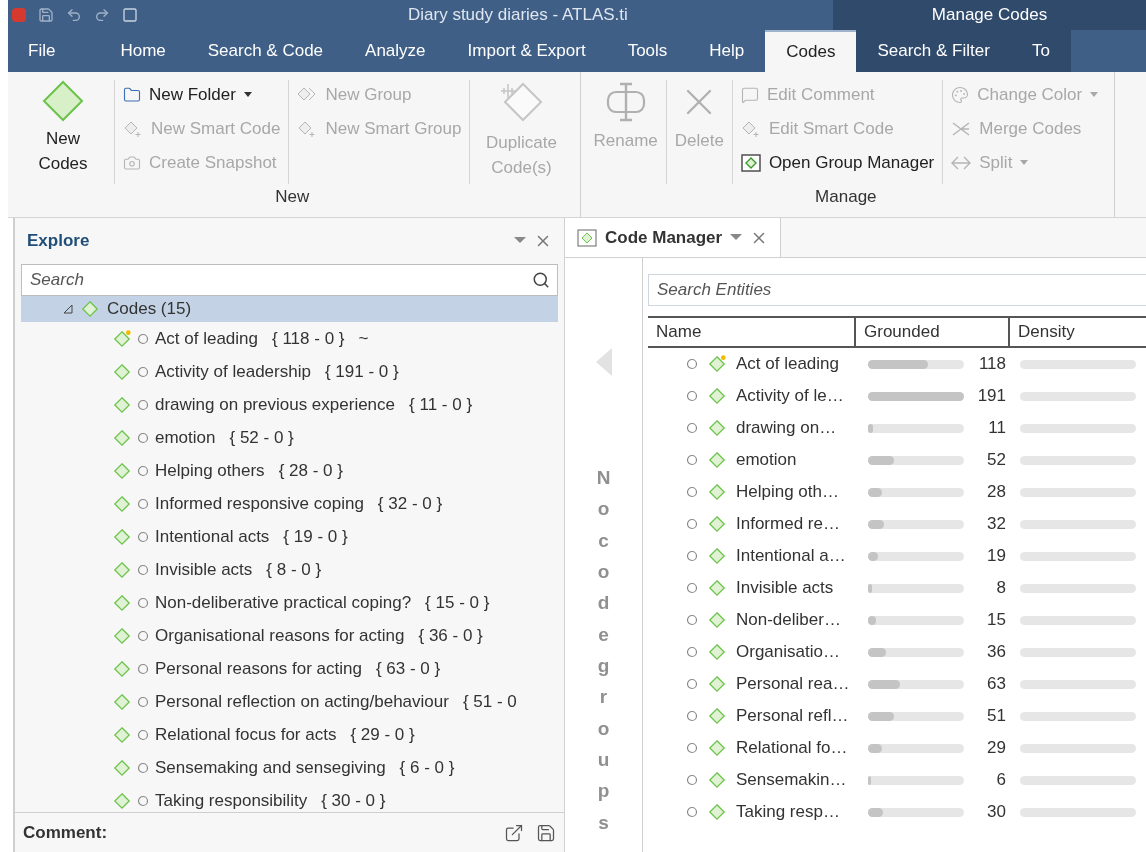  I want to click on table-cell-text: Act of leading, so click(787, 364).